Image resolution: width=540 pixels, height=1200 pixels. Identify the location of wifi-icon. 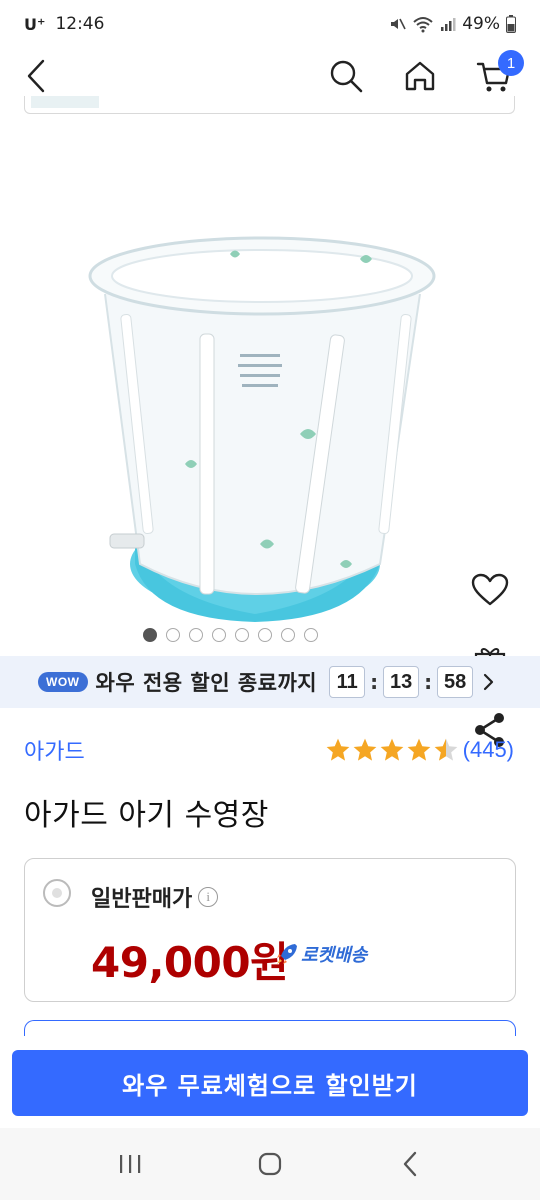
(423, 25).